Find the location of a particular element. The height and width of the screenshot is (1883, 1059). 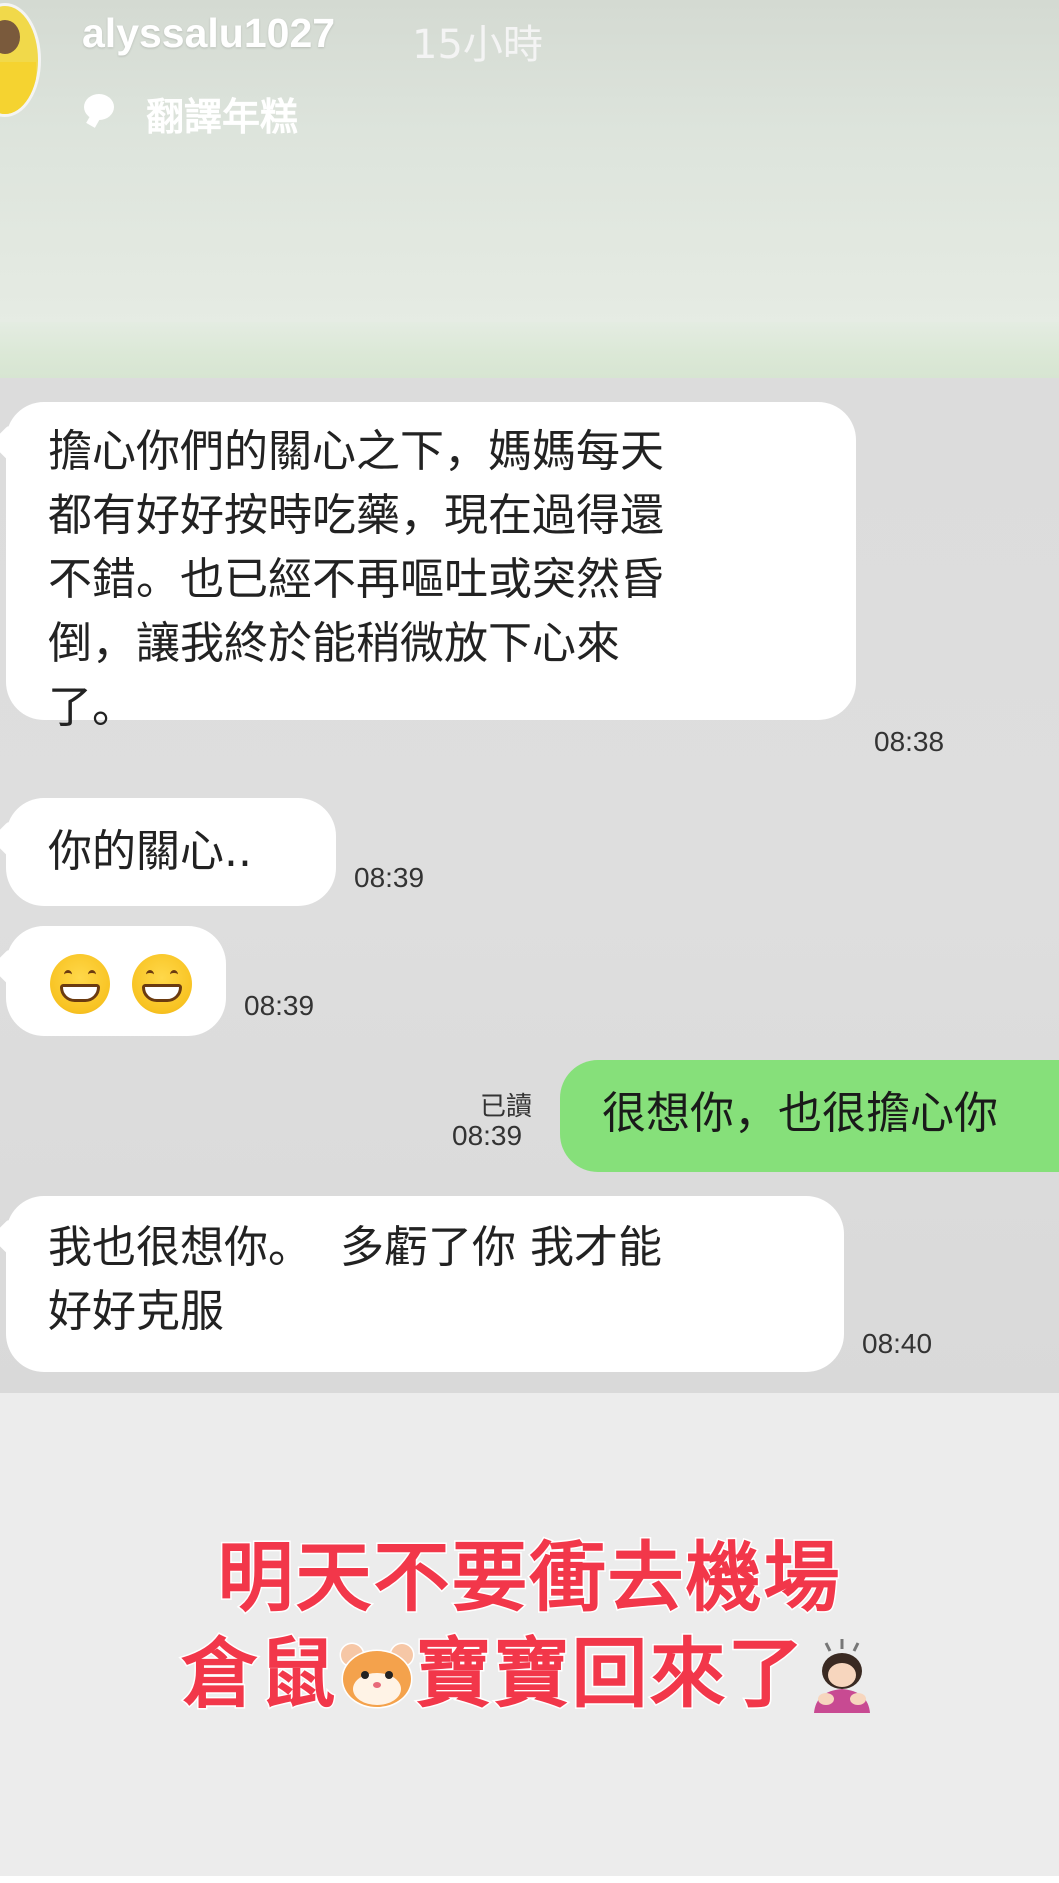

speech-bubble-icon is located at coordinates (99, 107).